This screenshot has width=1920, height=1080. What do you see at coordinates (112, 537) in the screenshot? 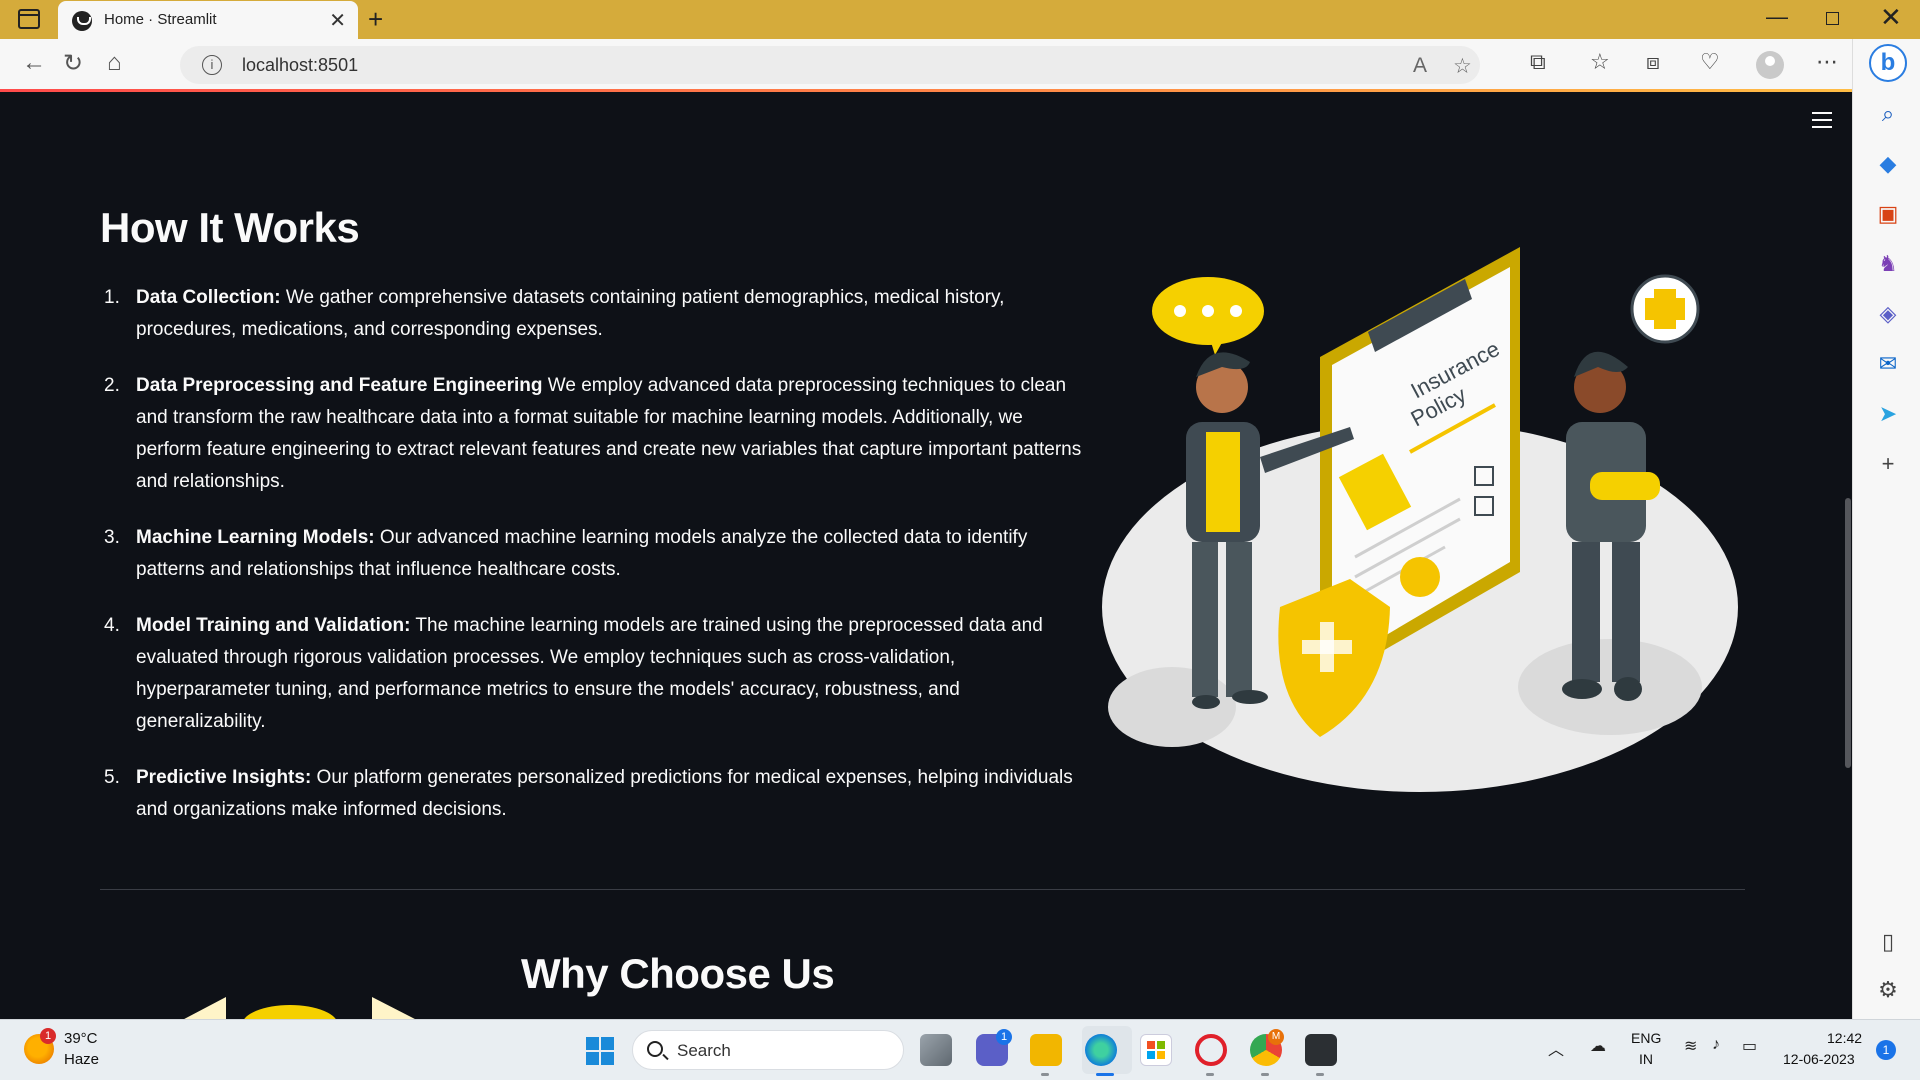
I see `step-number: 3.` at bounding box center [112, 537].